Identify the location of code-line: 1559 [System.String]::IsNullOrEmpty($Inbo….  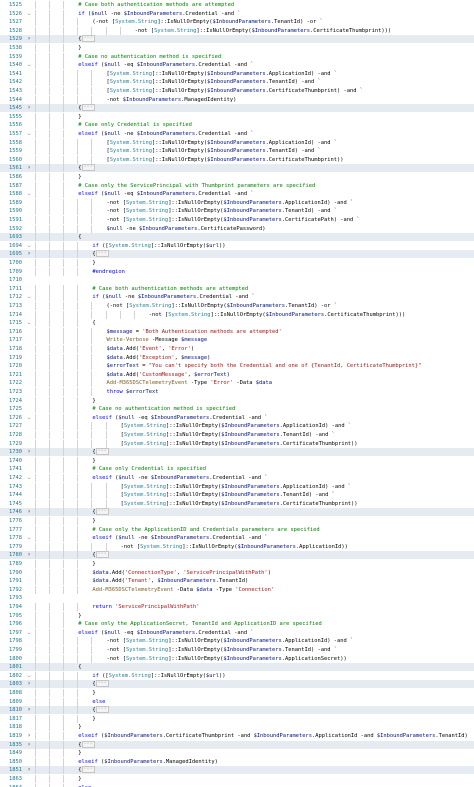
(237, 151).